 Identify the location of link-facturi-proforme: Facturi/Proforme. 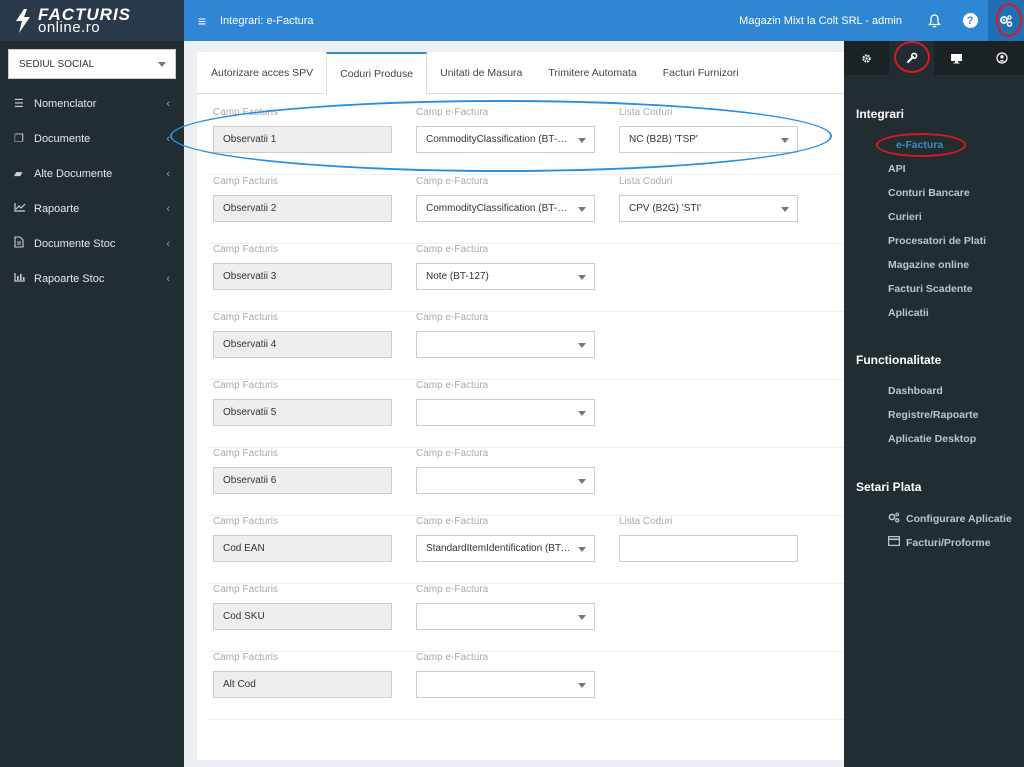
(939, 542).